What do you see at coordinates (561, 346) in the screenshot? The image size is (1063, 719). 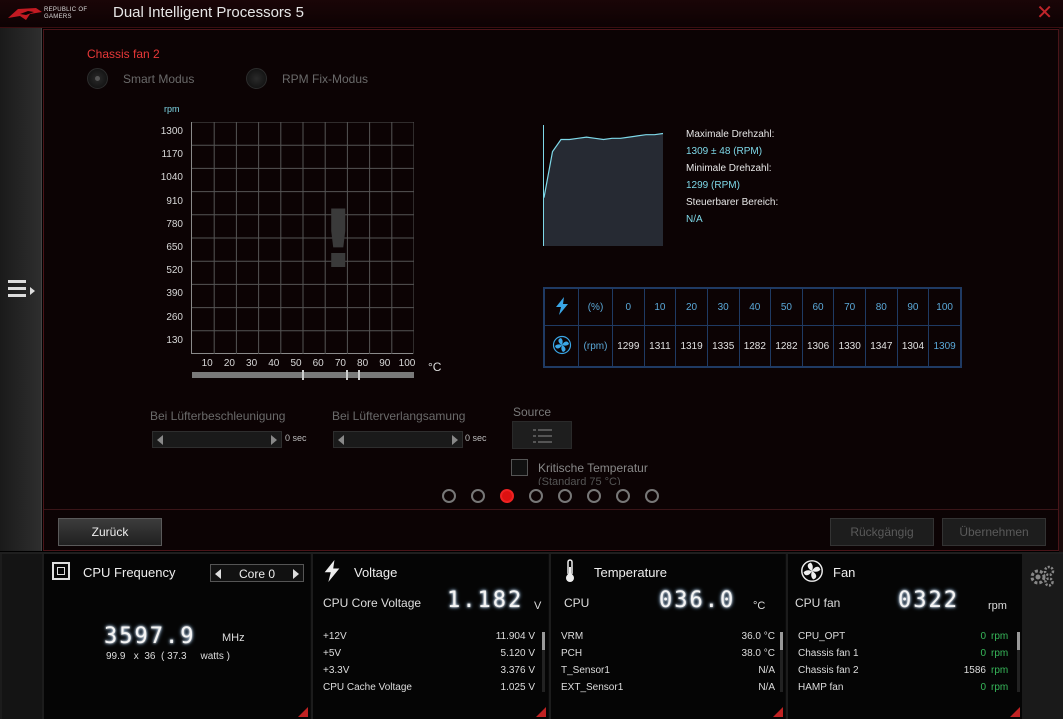 I see `fan-icon` at bounding box center [561, 346].